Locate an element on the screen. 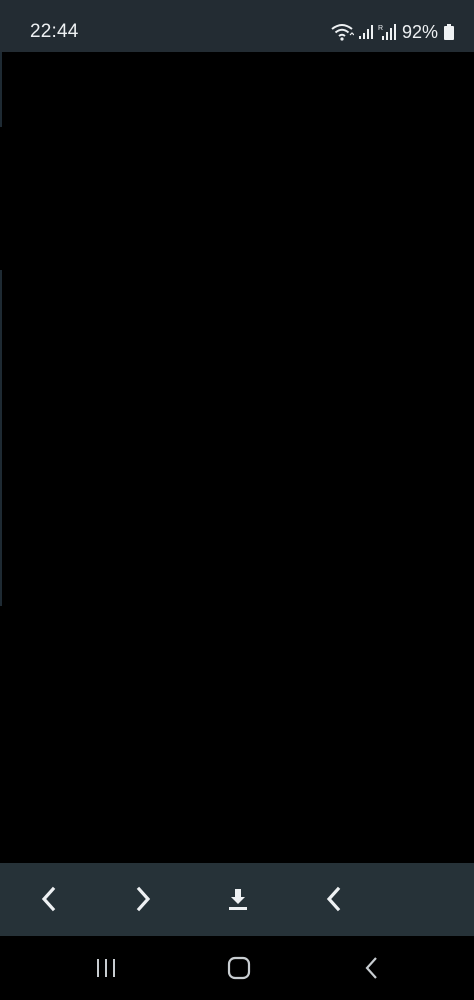 The width and height of the screenshot is (474, 1000). recent-apps-icon is located at coordinates (106, 968).